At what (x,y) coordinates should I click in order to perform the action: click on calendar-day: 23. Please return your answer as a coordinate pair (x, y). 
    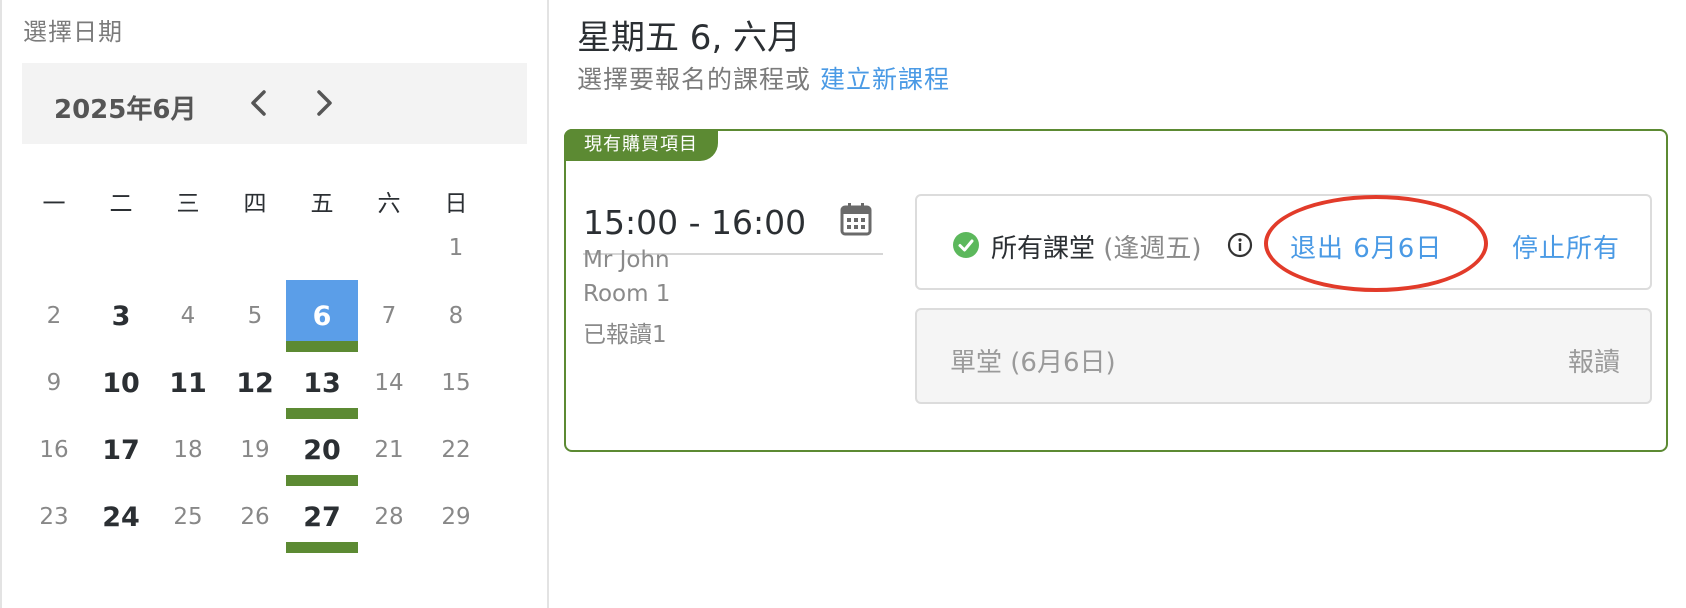
    Looking at the image, I should click on (54, 517).